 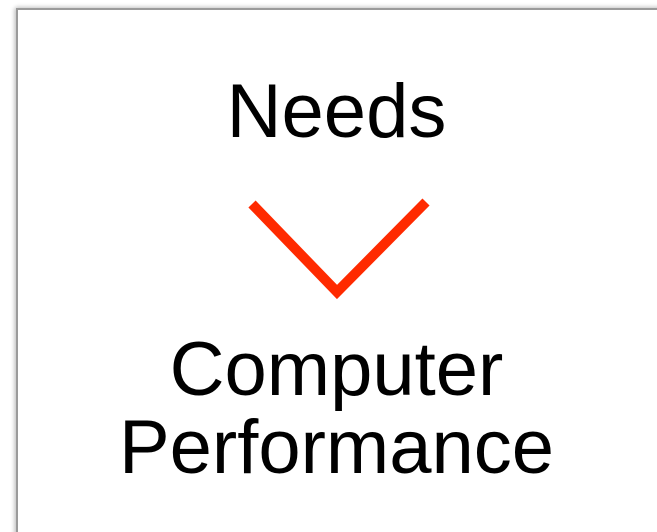 What do you see at coordinates (336, 447) in the screenshot?
I see `performance-text: Performance` at bounding box center [336, 447].